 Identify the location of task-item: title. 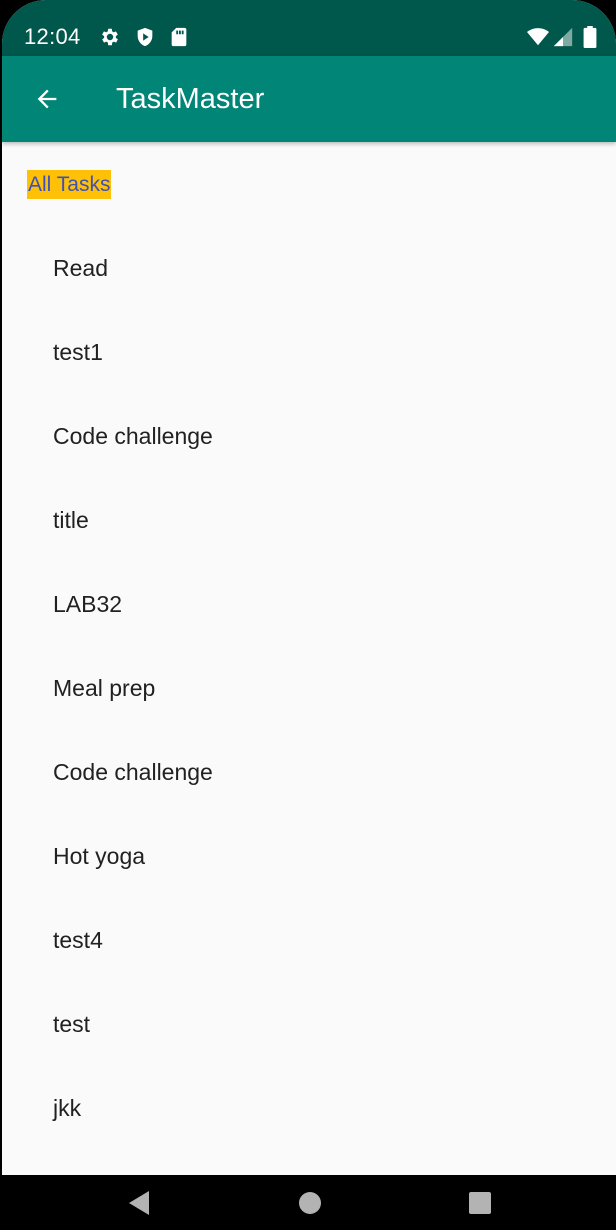
(309, 520).